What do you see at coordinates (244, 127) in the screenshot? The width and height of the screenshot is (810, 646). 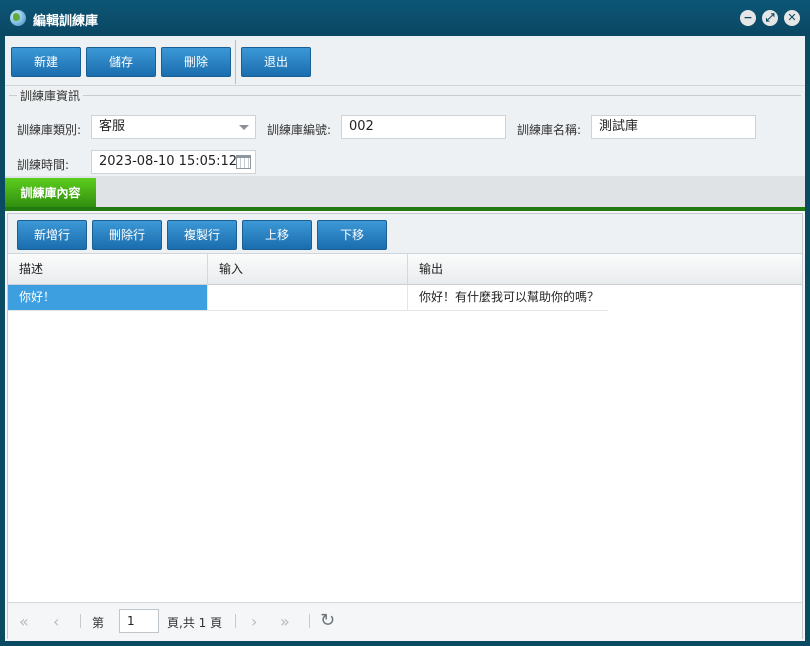 I see `chevron-down-icon` at bounding box center [244, 127].